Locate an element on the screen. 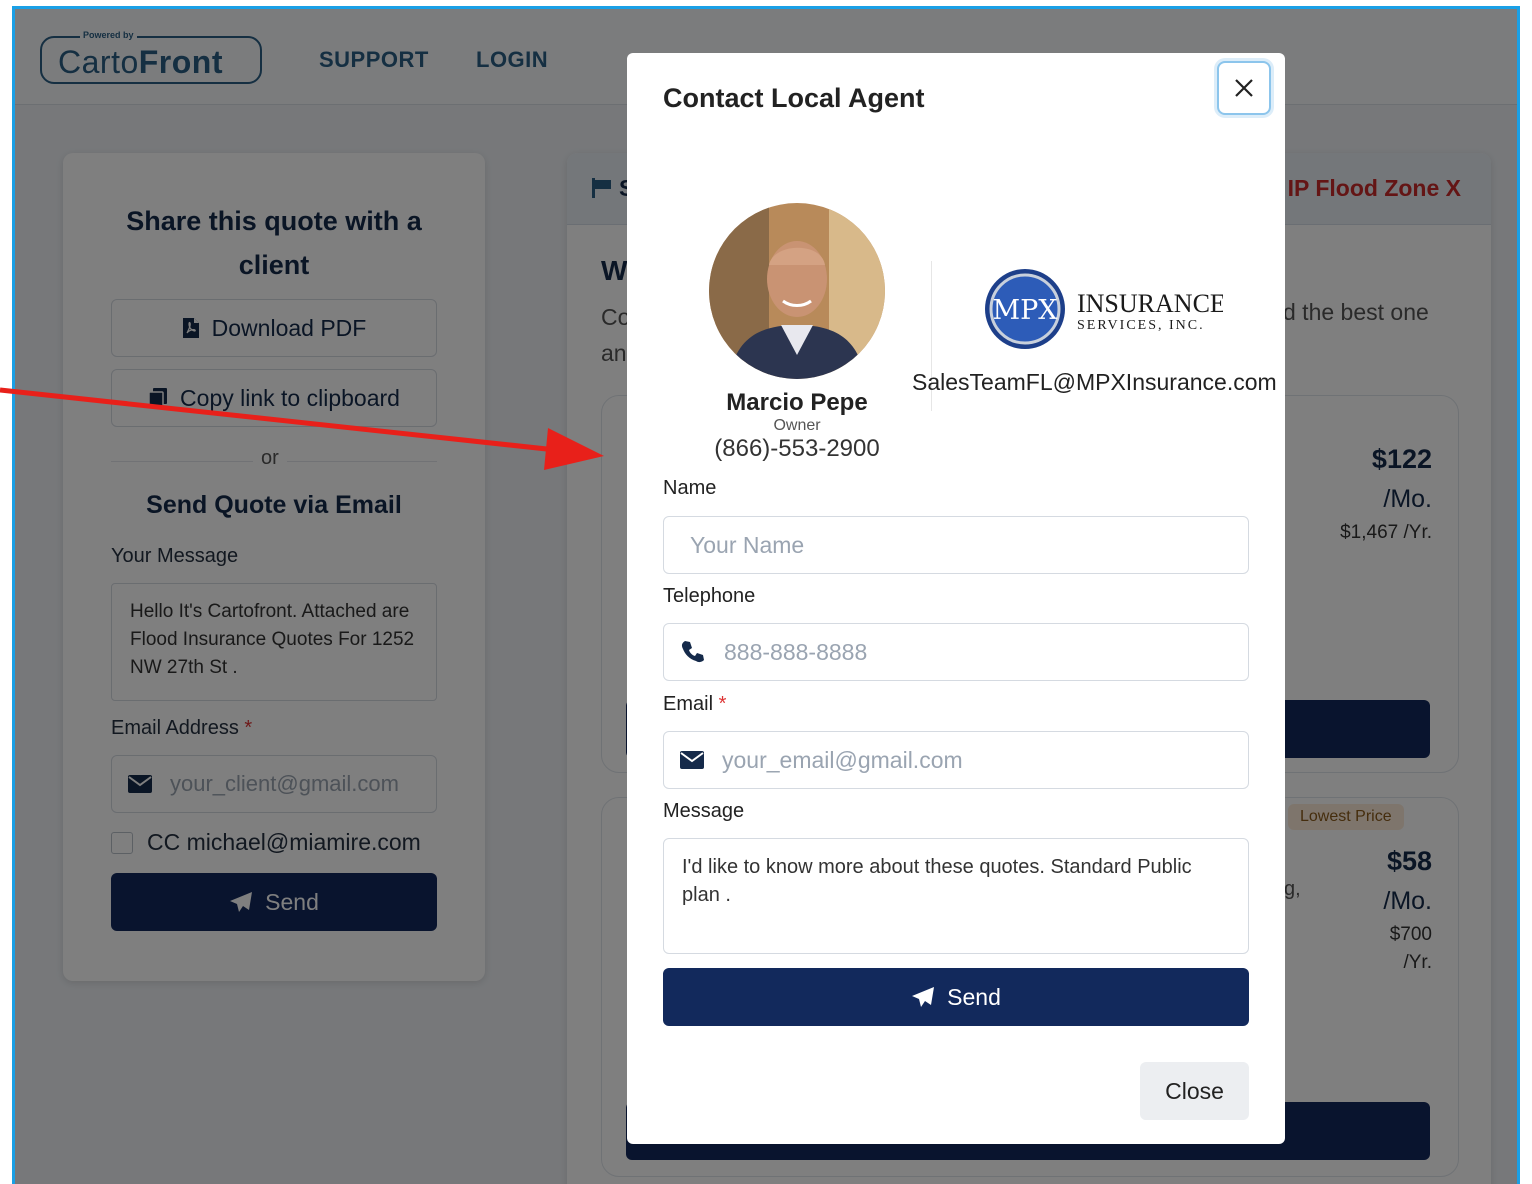 Image resolution: width=1532 pixels, height=1184 pixels. modal-send-label: Send is located at coordinates (974, 996).